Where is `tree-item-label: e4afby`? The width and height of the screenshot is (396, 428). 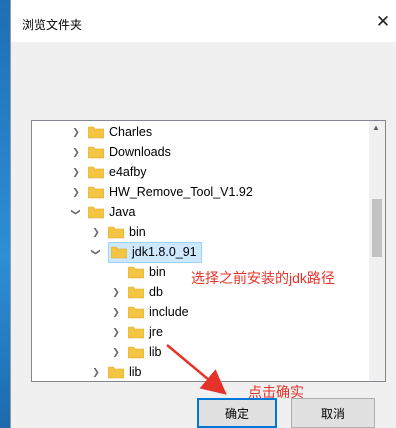
tree-item-label: e4afby is located at coordinates (128, 172).